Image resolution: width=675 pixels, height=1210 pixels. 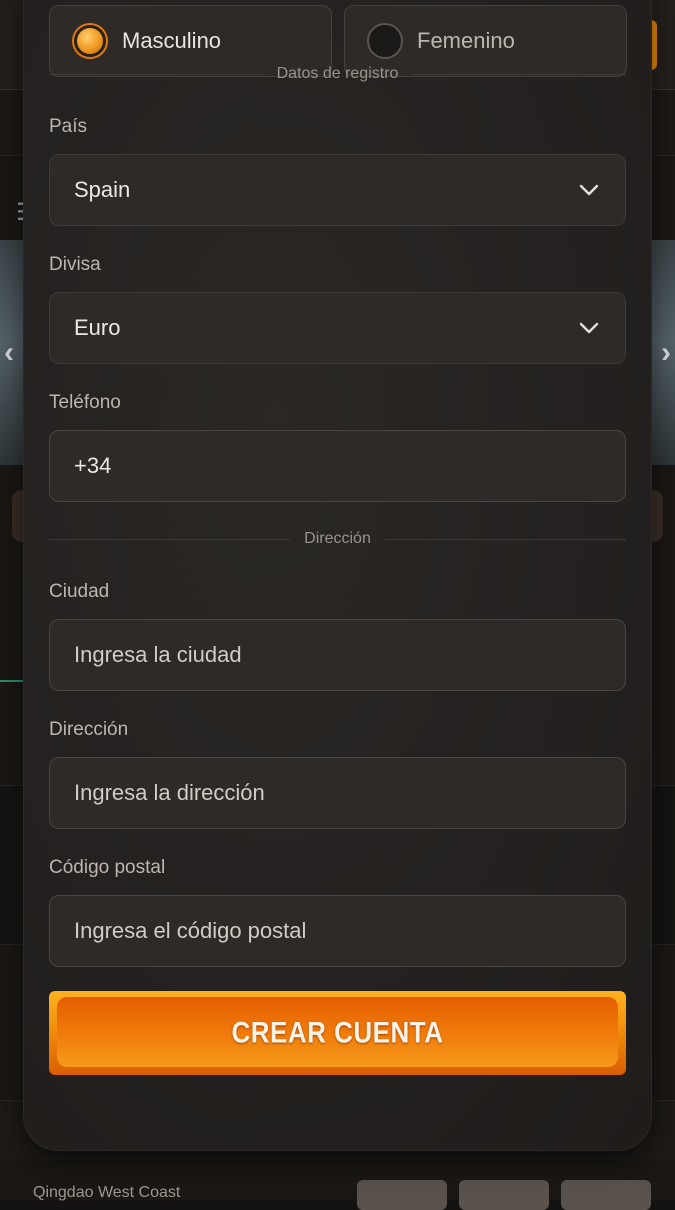 I want to click on postal-code-input: Ingresa el código postal, so click(x=337, y=931).